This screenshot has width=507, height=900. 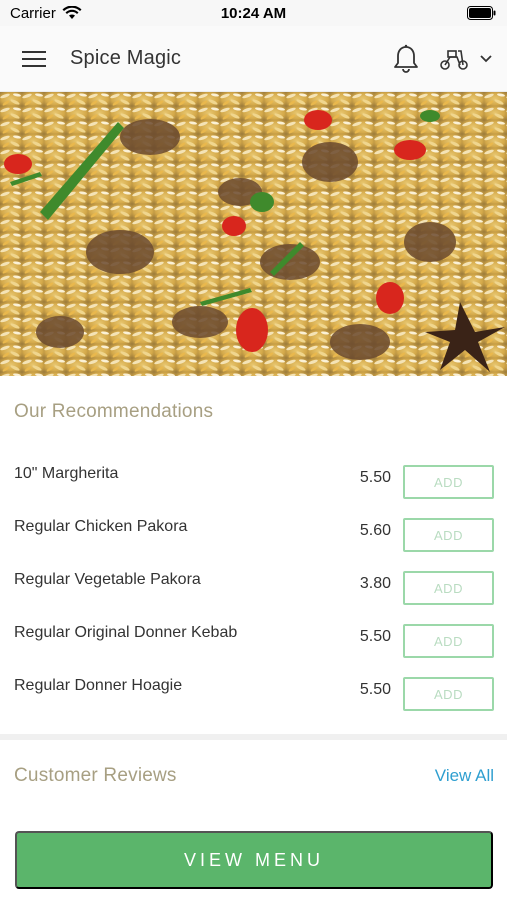 I want to click on recommendations-title: Our Recommendations, so click(x=114, y=411).